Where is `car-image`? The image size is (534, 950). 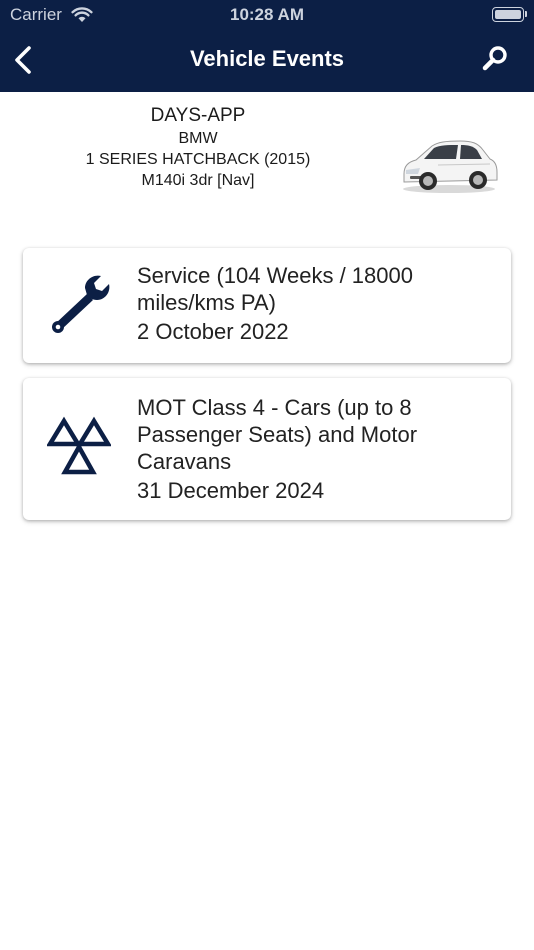
car-image is located at coordinates (450, 166).